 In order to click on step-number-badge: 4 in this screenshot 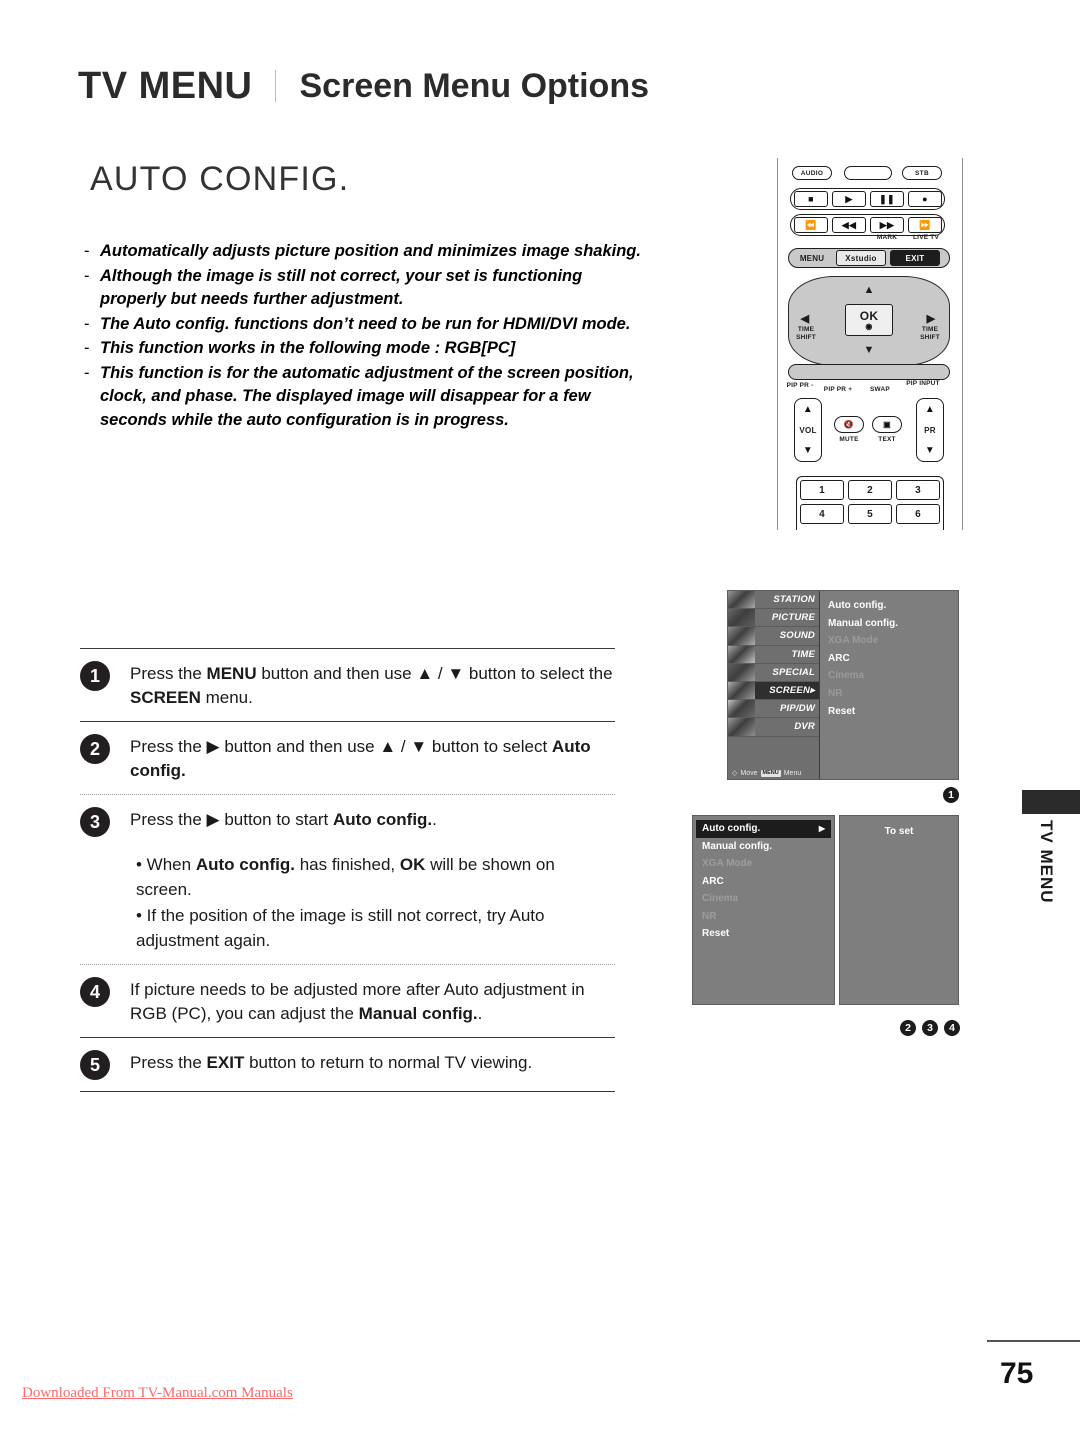, I will do `click(95, 992)`.